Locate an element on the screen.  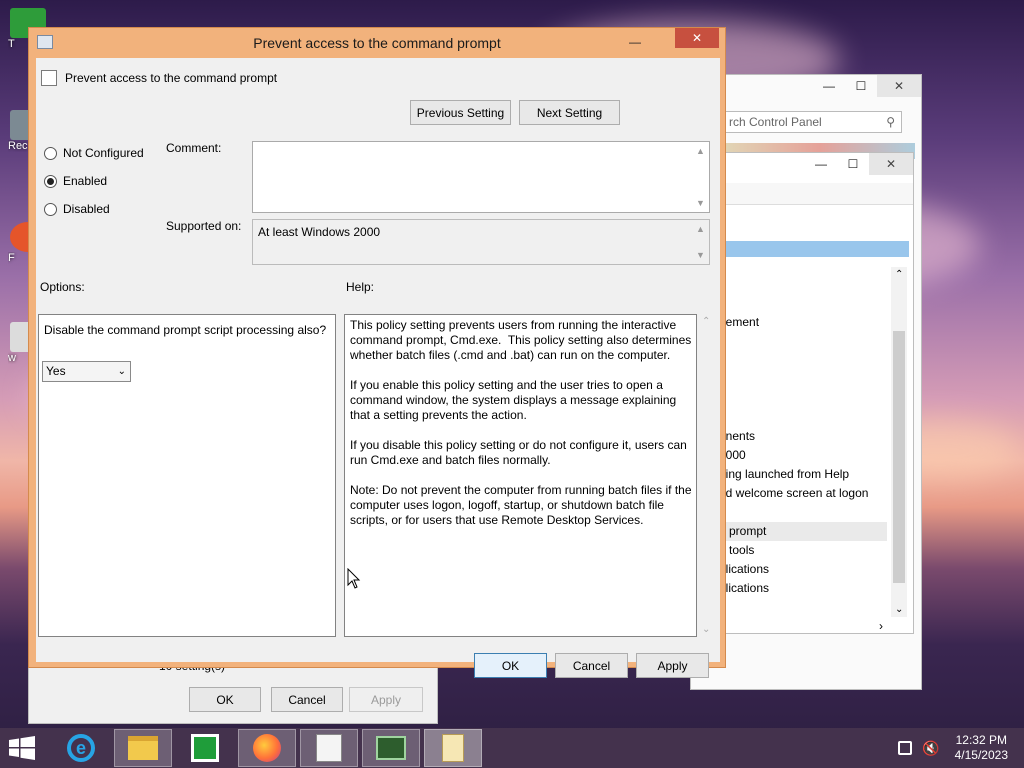
comment-label: Comment: is located at coordinates (194, 148).